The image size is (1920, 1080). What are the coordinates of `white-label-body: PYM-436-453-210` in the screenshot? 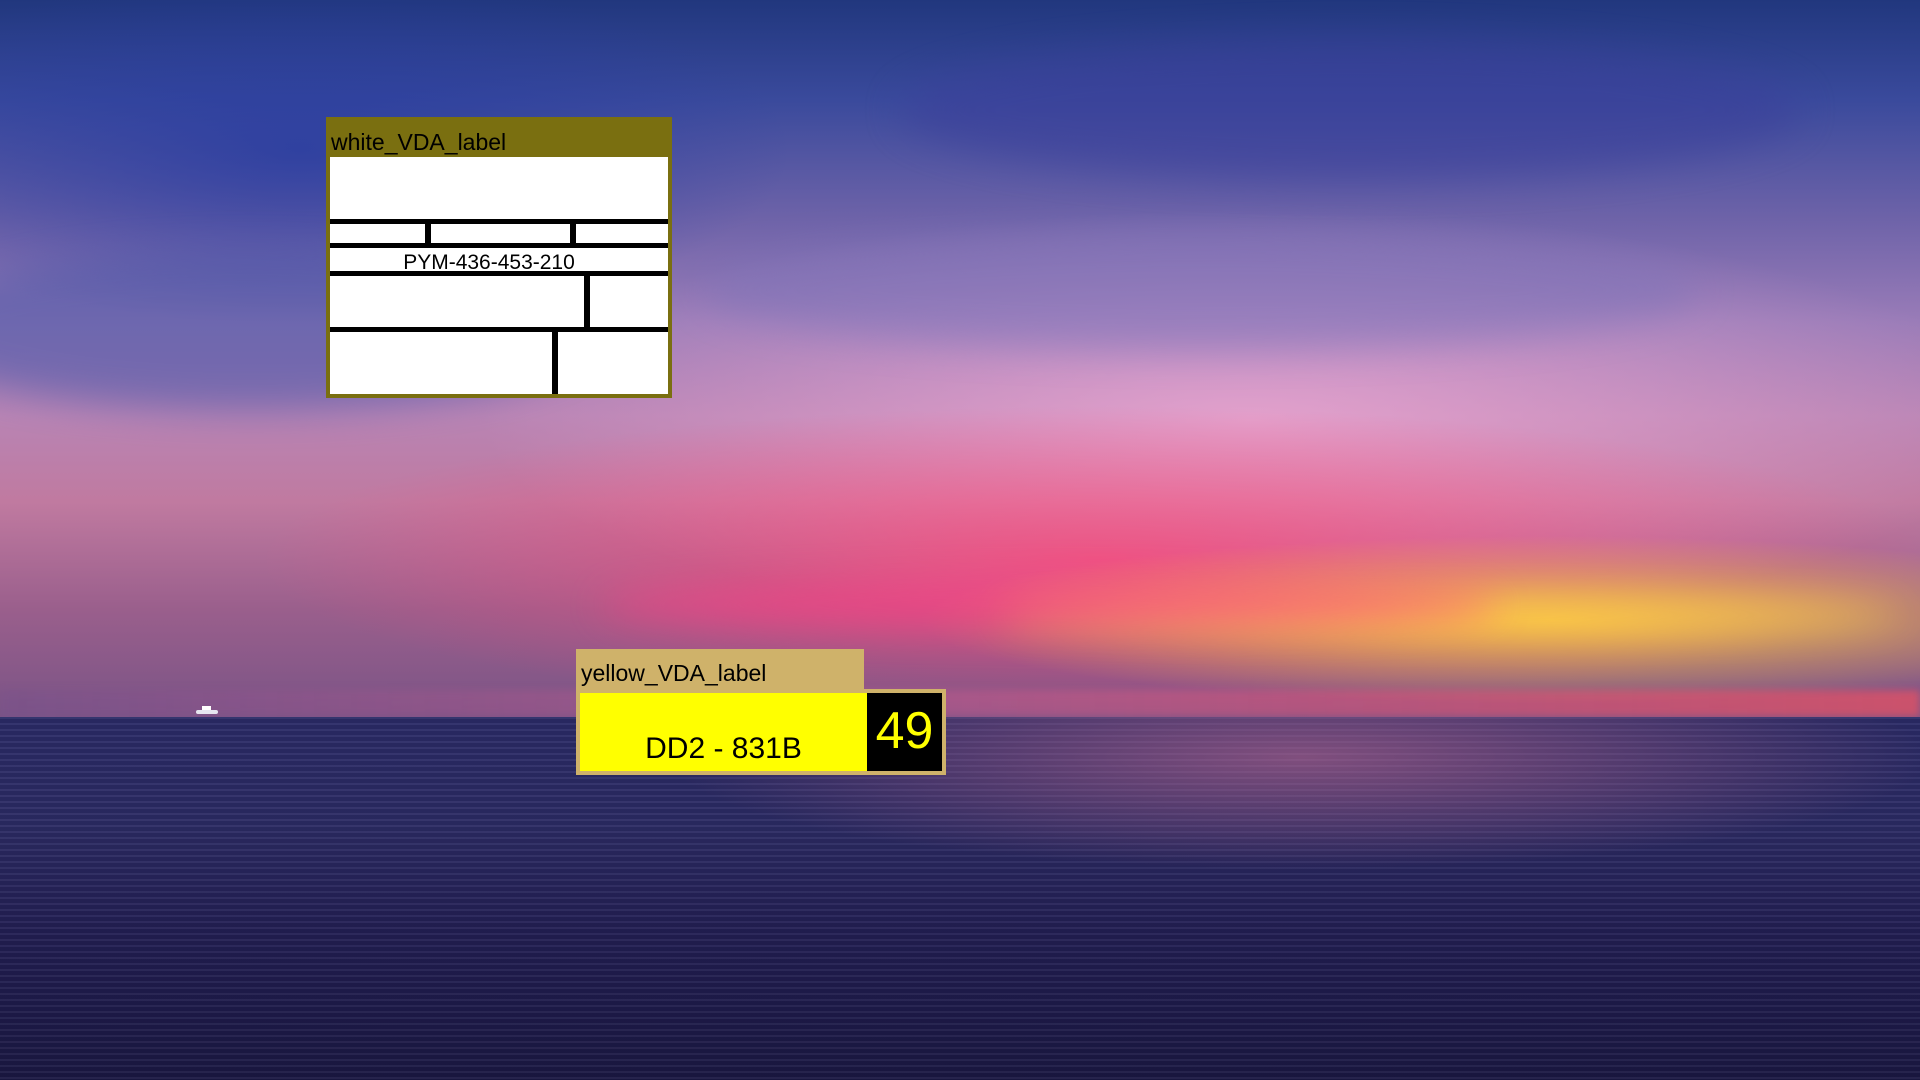 It's located at (499, 277).